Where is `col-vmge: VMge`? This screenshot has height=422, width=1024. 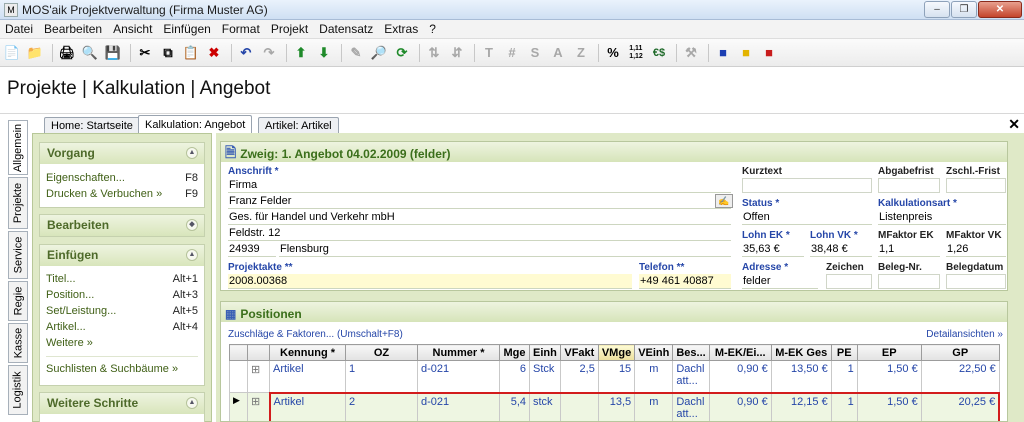 col-vmge: VMge is located at coordinates (616, 352).